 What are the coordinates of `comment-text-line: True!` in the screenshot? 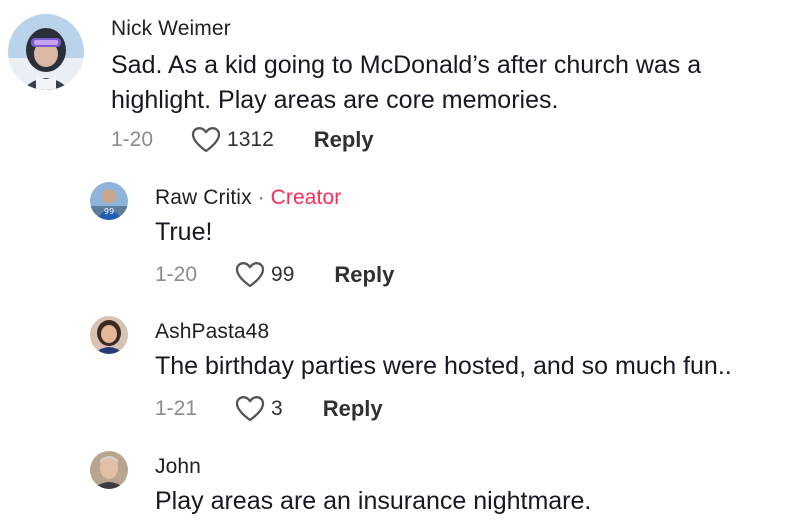 It's located at (184, 232).